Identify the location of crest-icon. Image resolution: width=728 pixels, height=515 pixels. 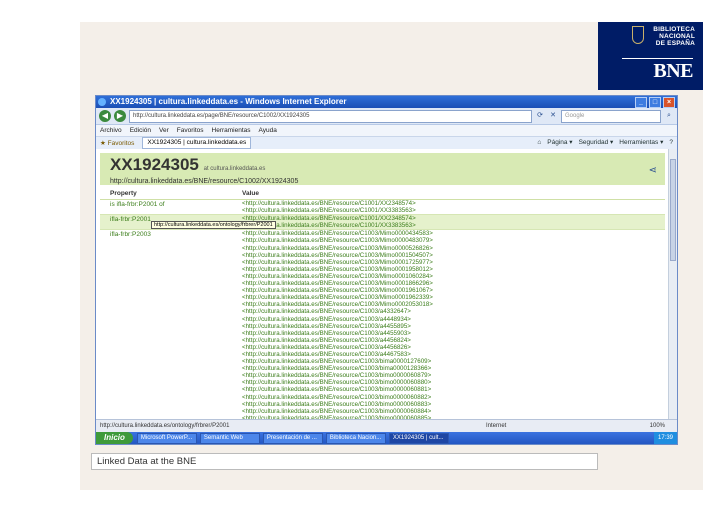
(638, 35).